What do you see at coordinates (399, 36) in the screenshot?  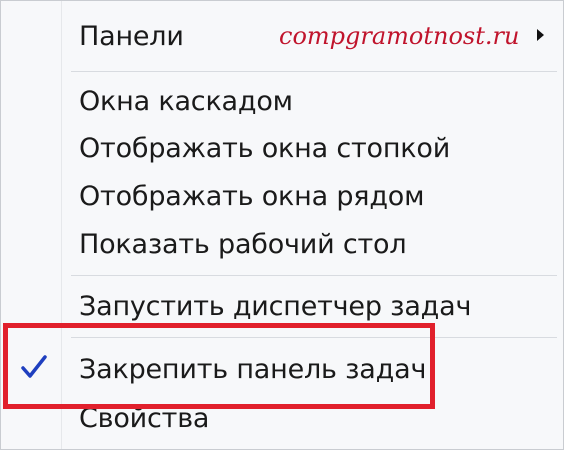 I see `watermark-text: compgramotnost.ru` at bounding box center [399, 36].